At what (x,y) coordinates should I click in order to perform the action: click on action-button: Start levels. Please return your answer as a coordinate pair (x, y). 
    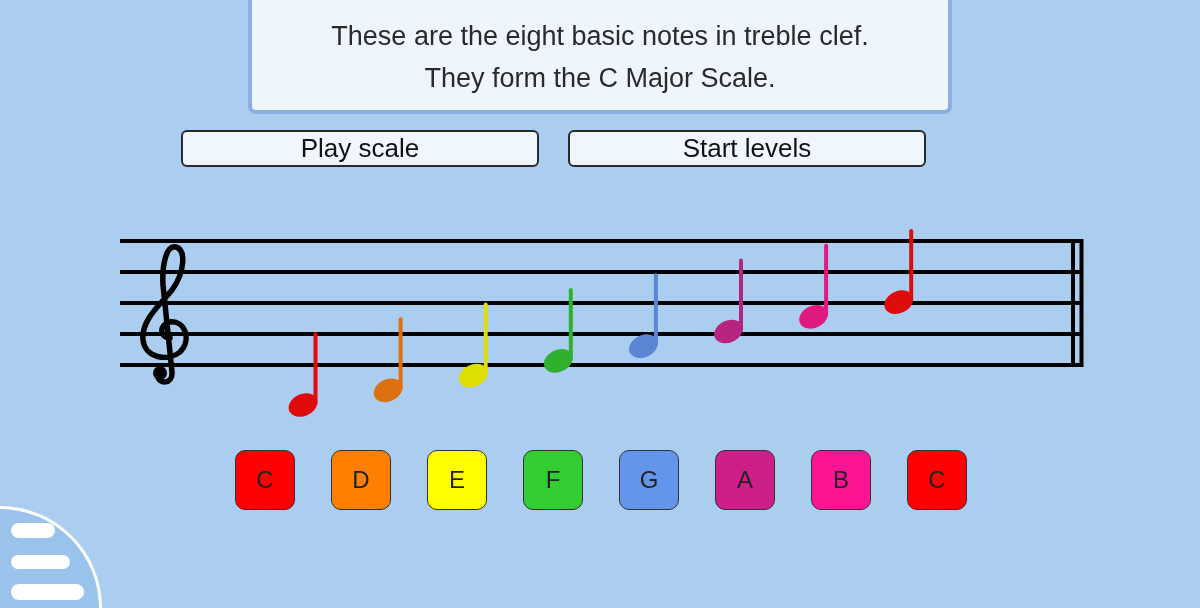
    Looking at the image, I should click on (747, 148).